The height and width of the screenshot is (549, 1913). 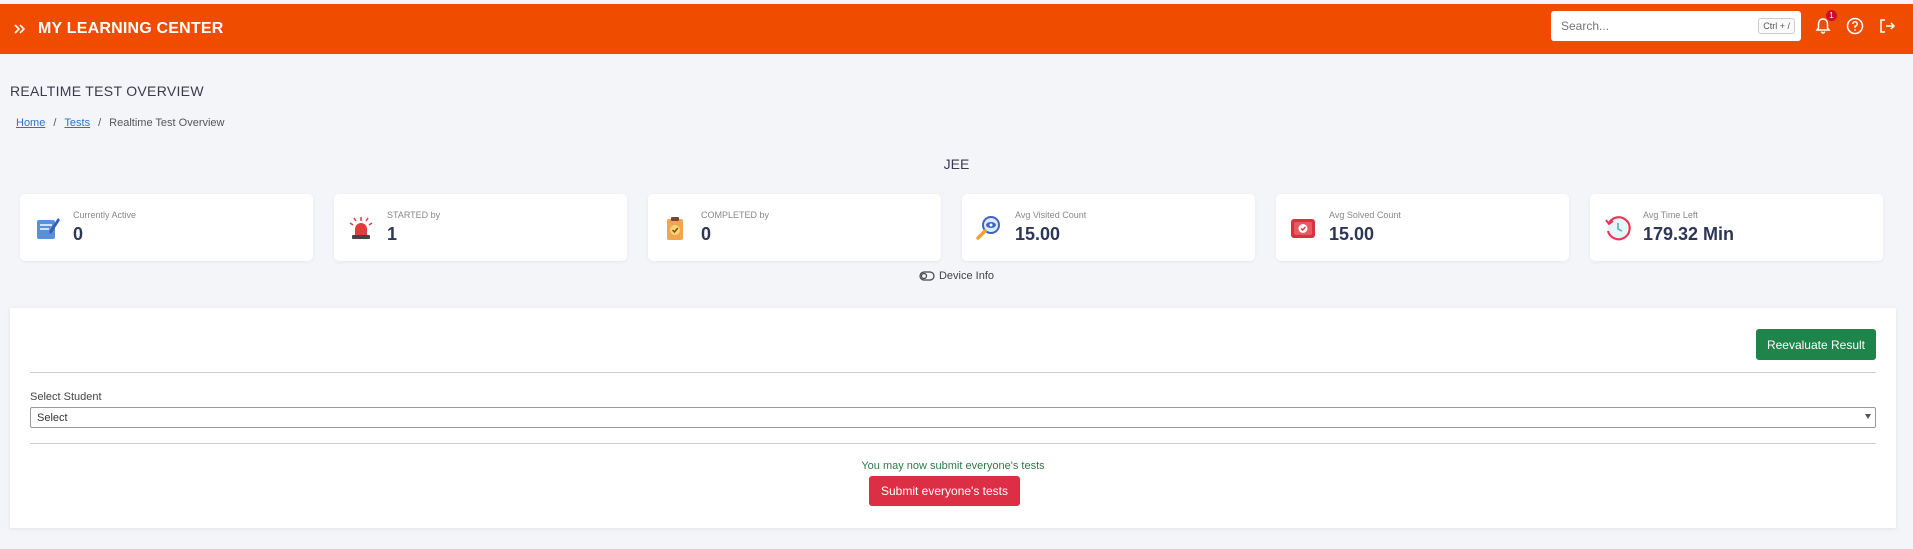 I want to click on breadcrumb-current: Realtime Test Overview, so click(x=167, y=123).